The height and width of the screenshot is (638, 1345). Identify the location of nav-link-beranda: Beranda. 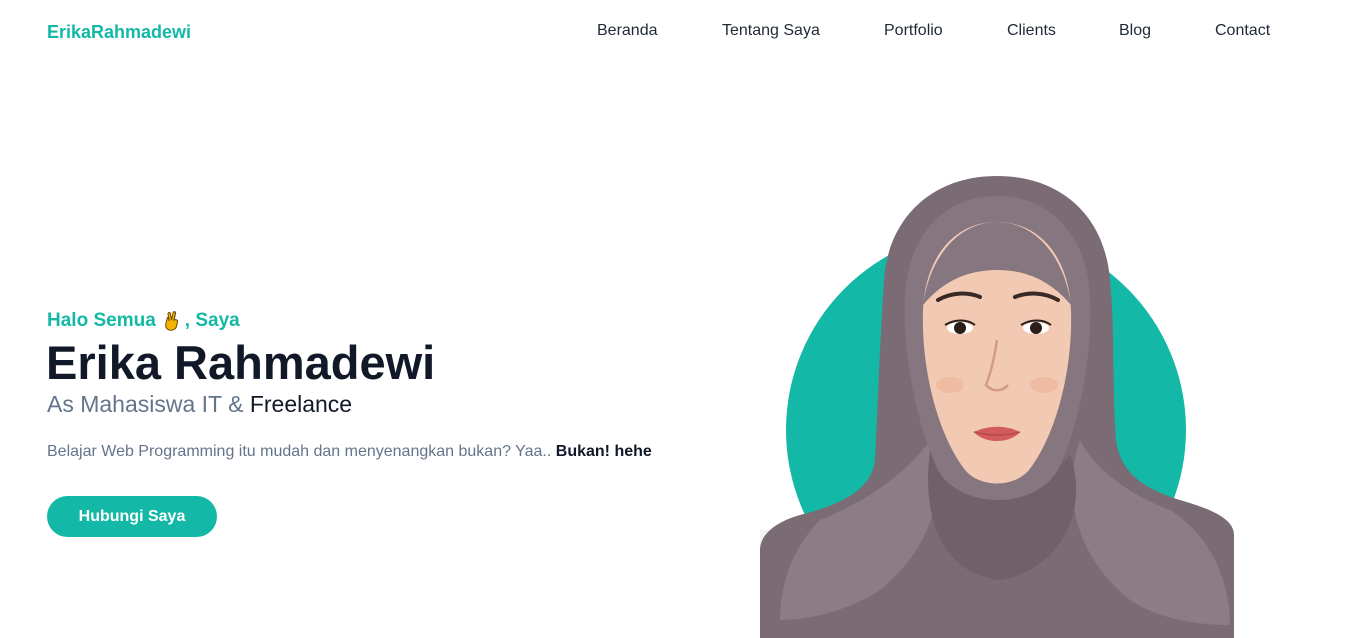
(627, 31).